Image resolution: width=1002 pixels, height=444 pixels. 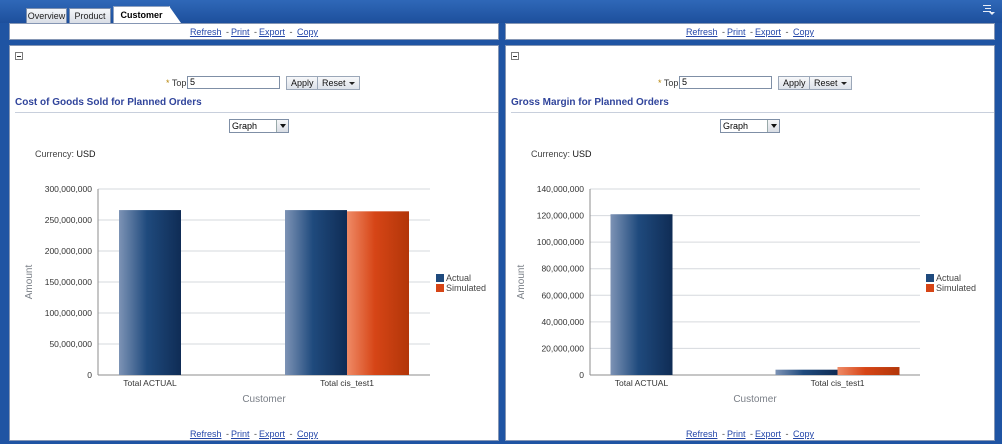 What do you see at coordinates (562, 269) in the screenshot?
I see `y-tick-label: 80,000,000` at bounding box center [562, 269].